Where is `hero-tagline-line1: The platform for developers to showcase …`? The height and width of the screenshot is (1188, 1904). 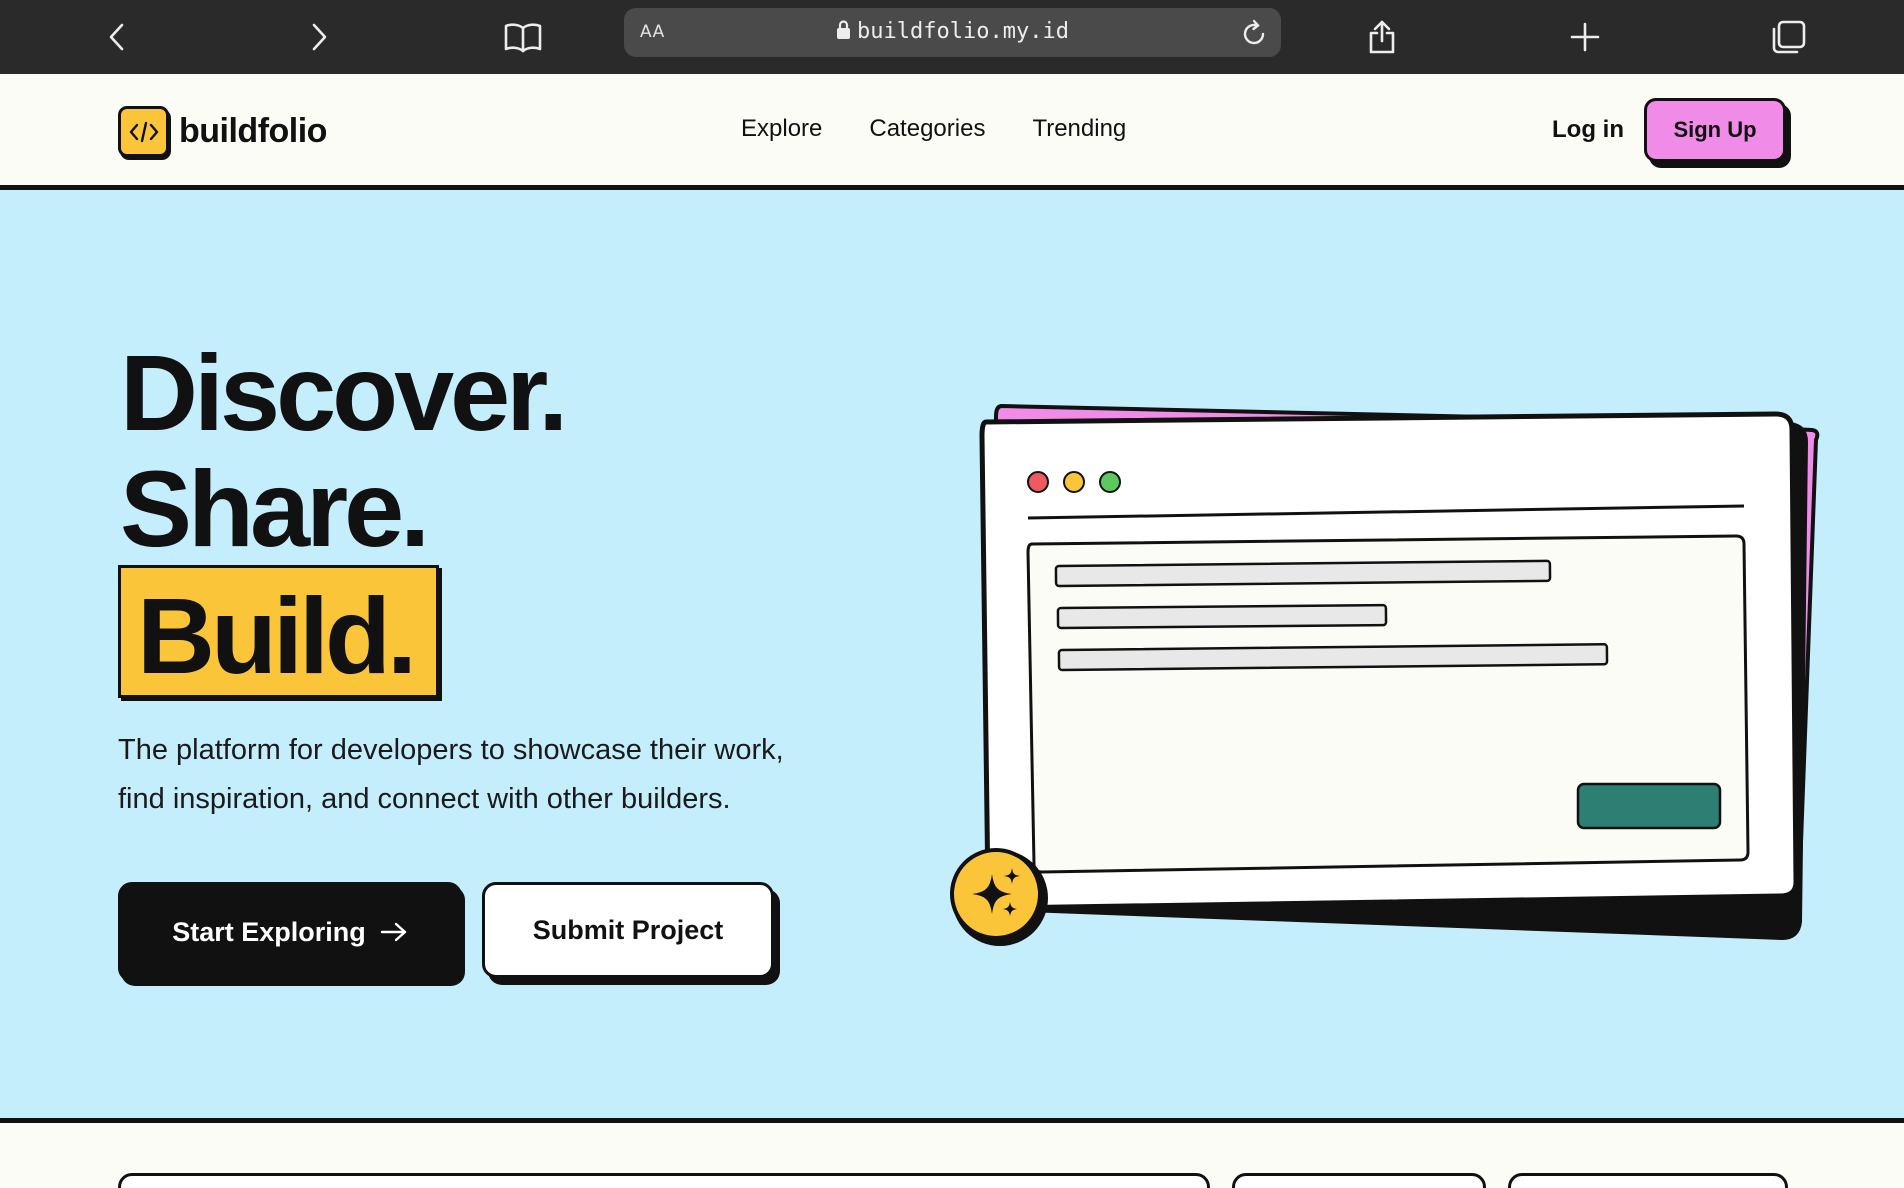
hero-tagline-line1: The platform for developers to showcase … is located at coordinates (451, 750).